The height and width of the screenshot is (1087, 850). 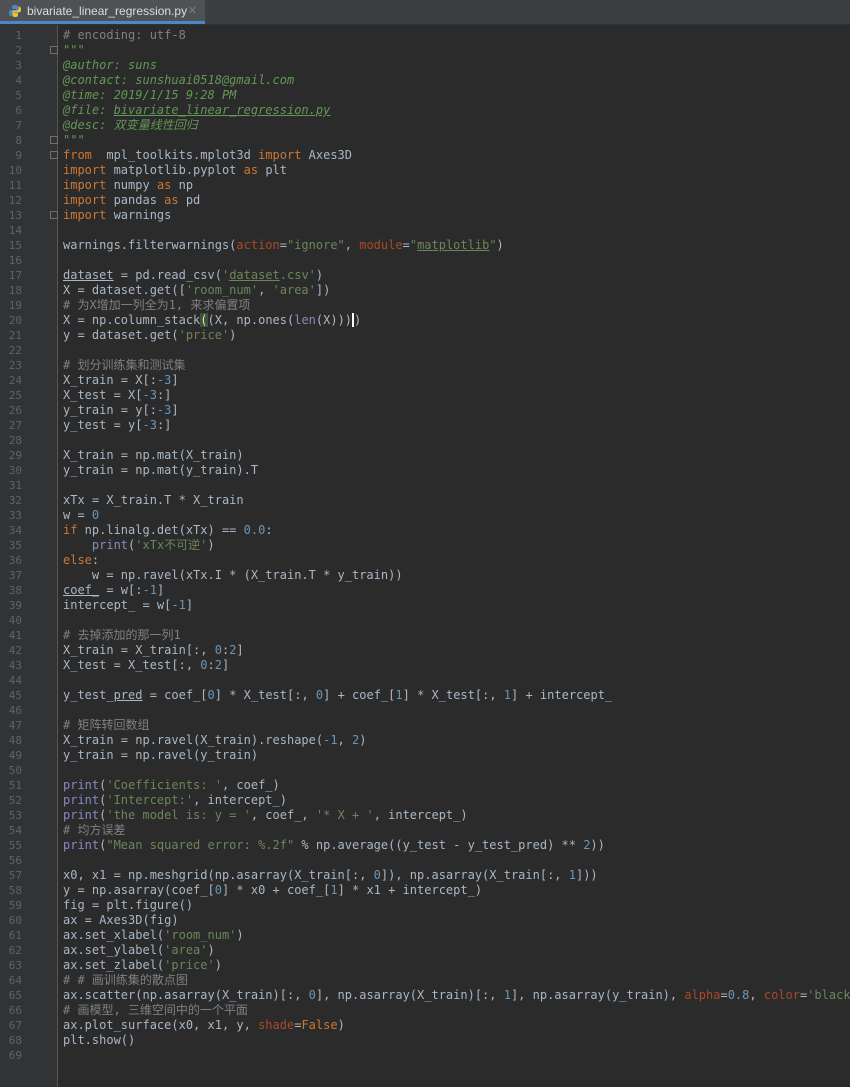 What do you see at coordinates (425, 485) in the screenshot?
I see `code-line: 31` at bounding box center [425, 485].